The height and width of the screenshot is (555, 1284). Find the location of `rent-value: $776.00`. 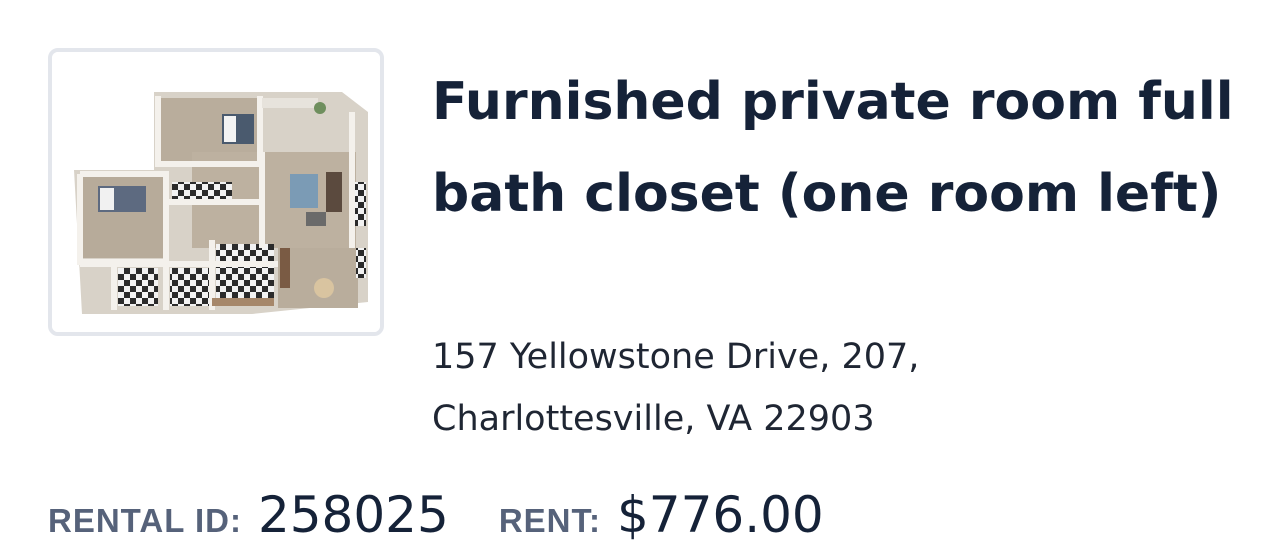

rent-value: $776.00 is located at coordinates (720, 515).